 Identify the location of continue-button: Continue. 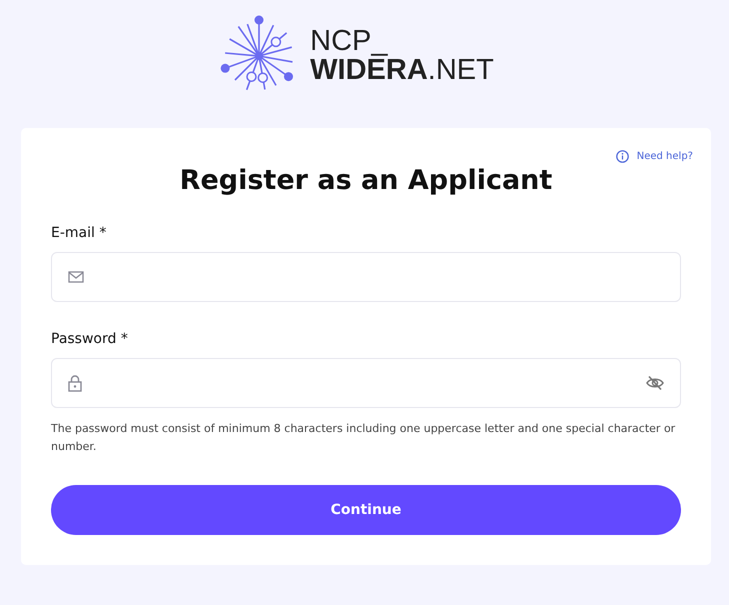
(366, 510).